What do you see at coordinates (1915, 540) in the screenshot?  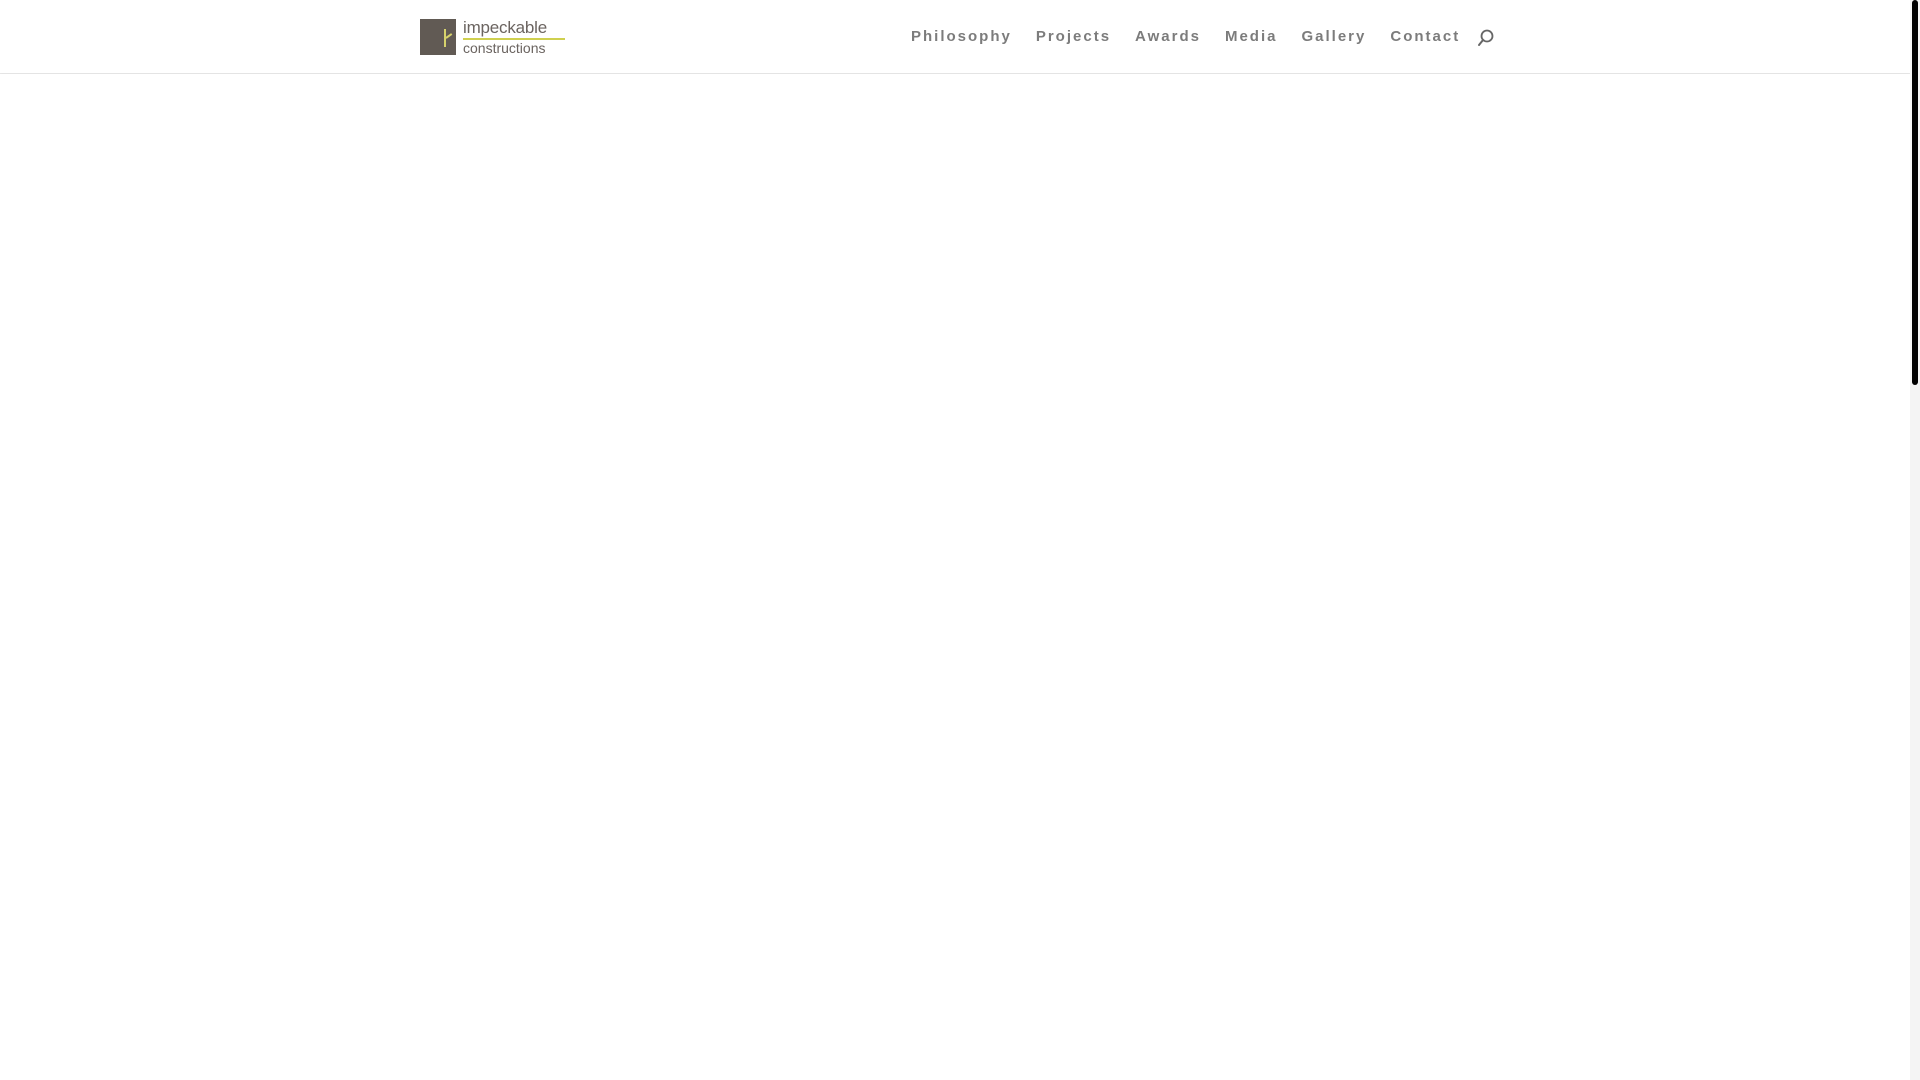 I see `page-scrollbar` at bounding box center [1915, 540].